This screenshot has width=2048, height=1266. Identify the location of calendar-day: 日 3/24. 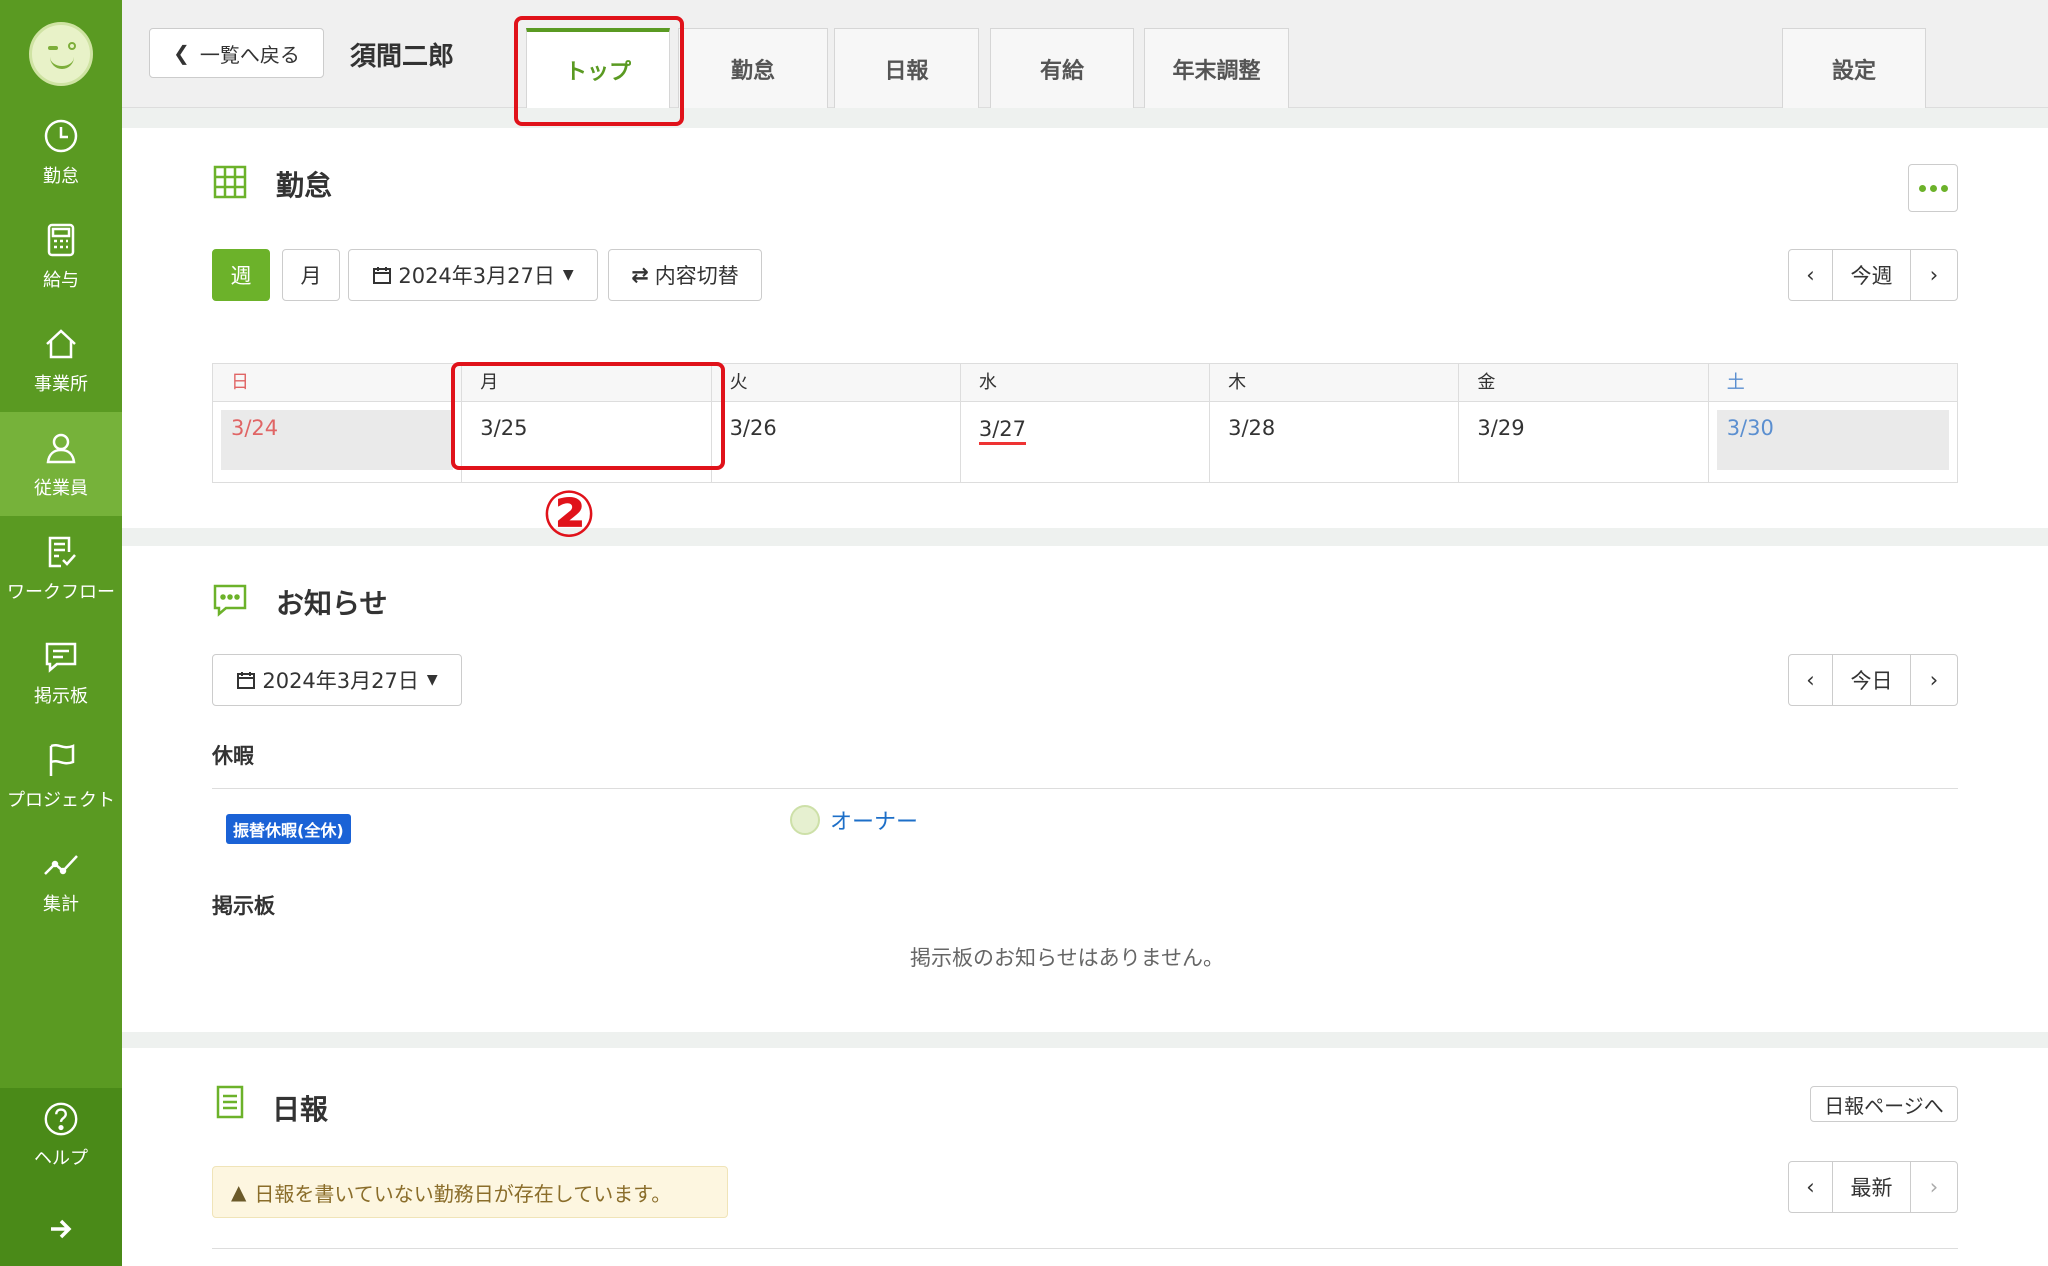
(338, 423).